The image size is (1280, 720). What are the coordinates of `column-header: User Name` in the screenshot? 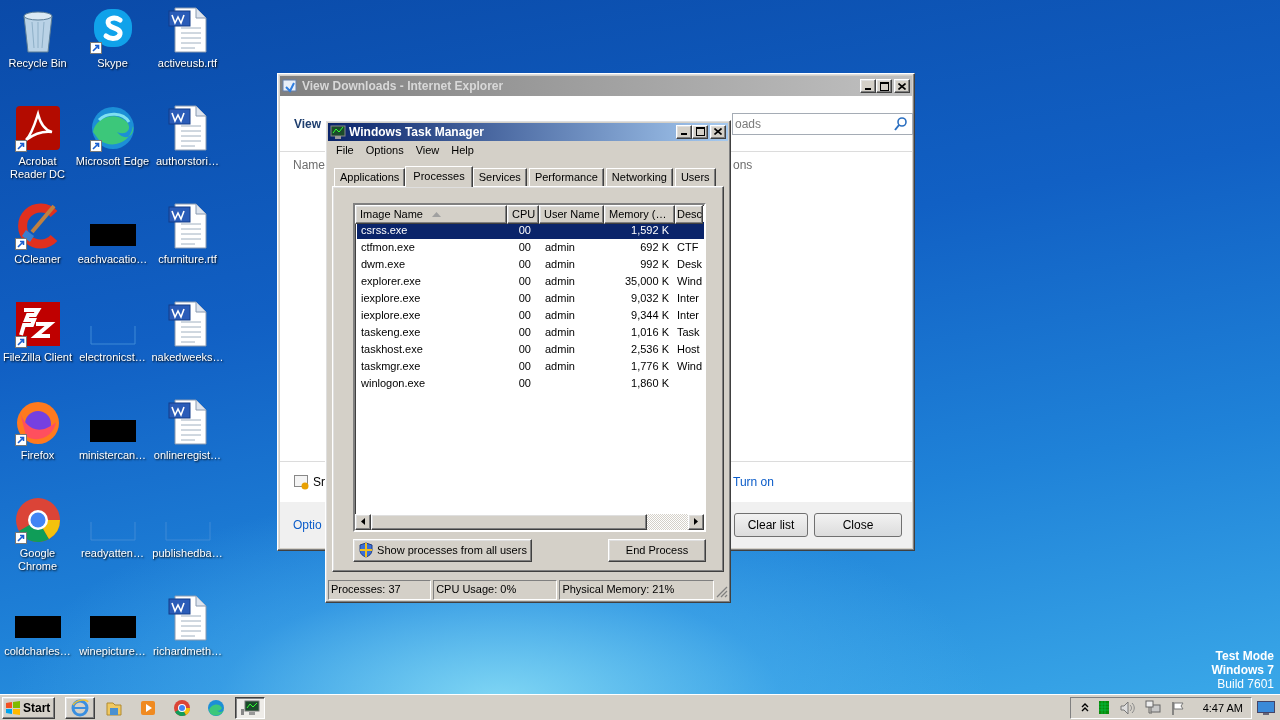 It's located at (571, 214).